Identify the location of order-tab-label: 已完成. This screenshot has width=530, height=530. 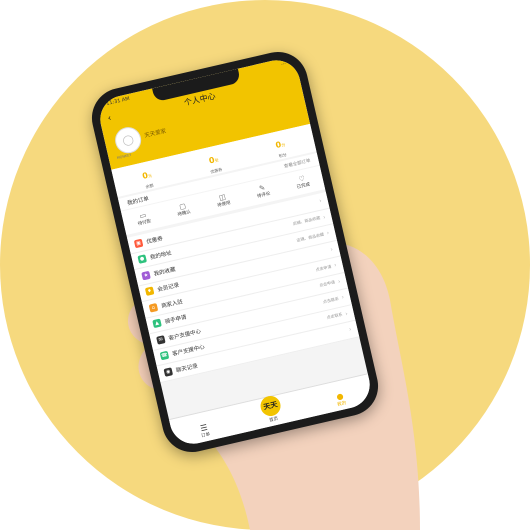
(303, 186).